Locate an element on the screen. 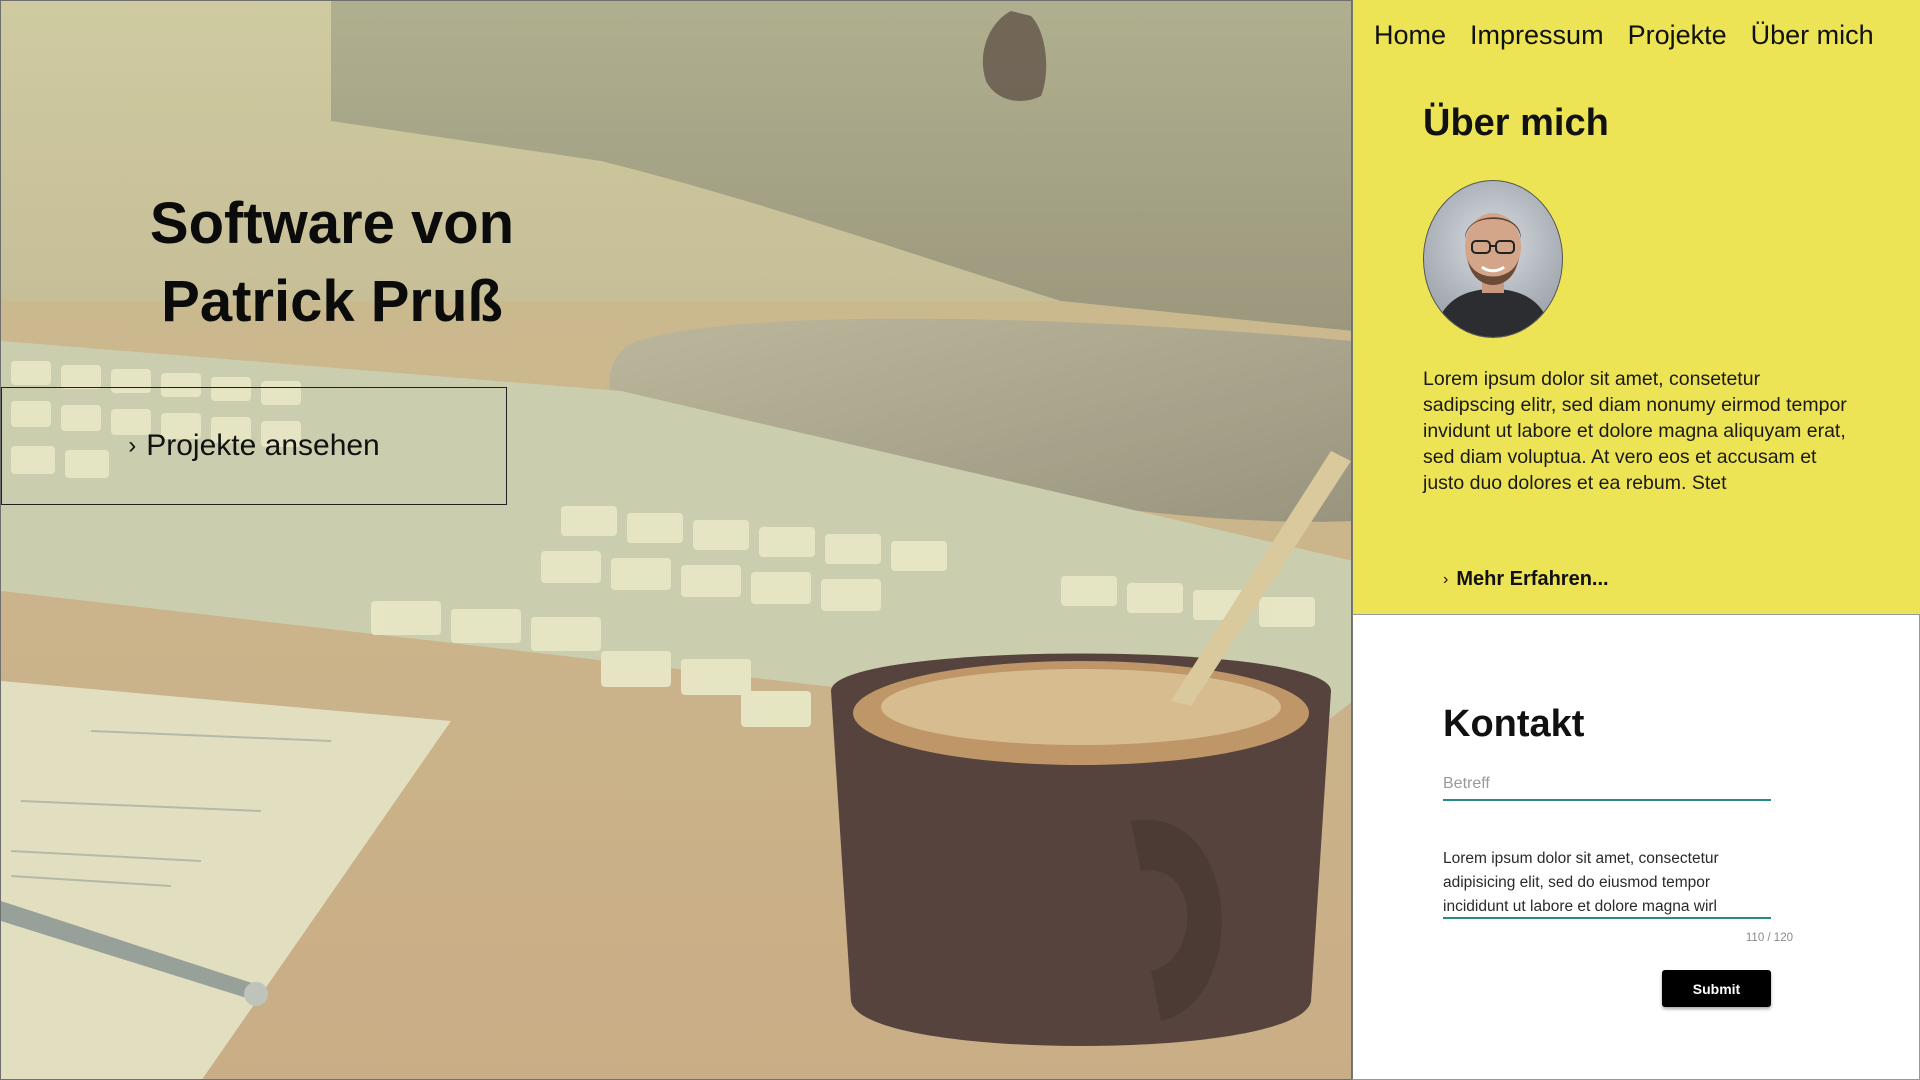  nav-item-home: Home is located at coordinates (1410, 35).